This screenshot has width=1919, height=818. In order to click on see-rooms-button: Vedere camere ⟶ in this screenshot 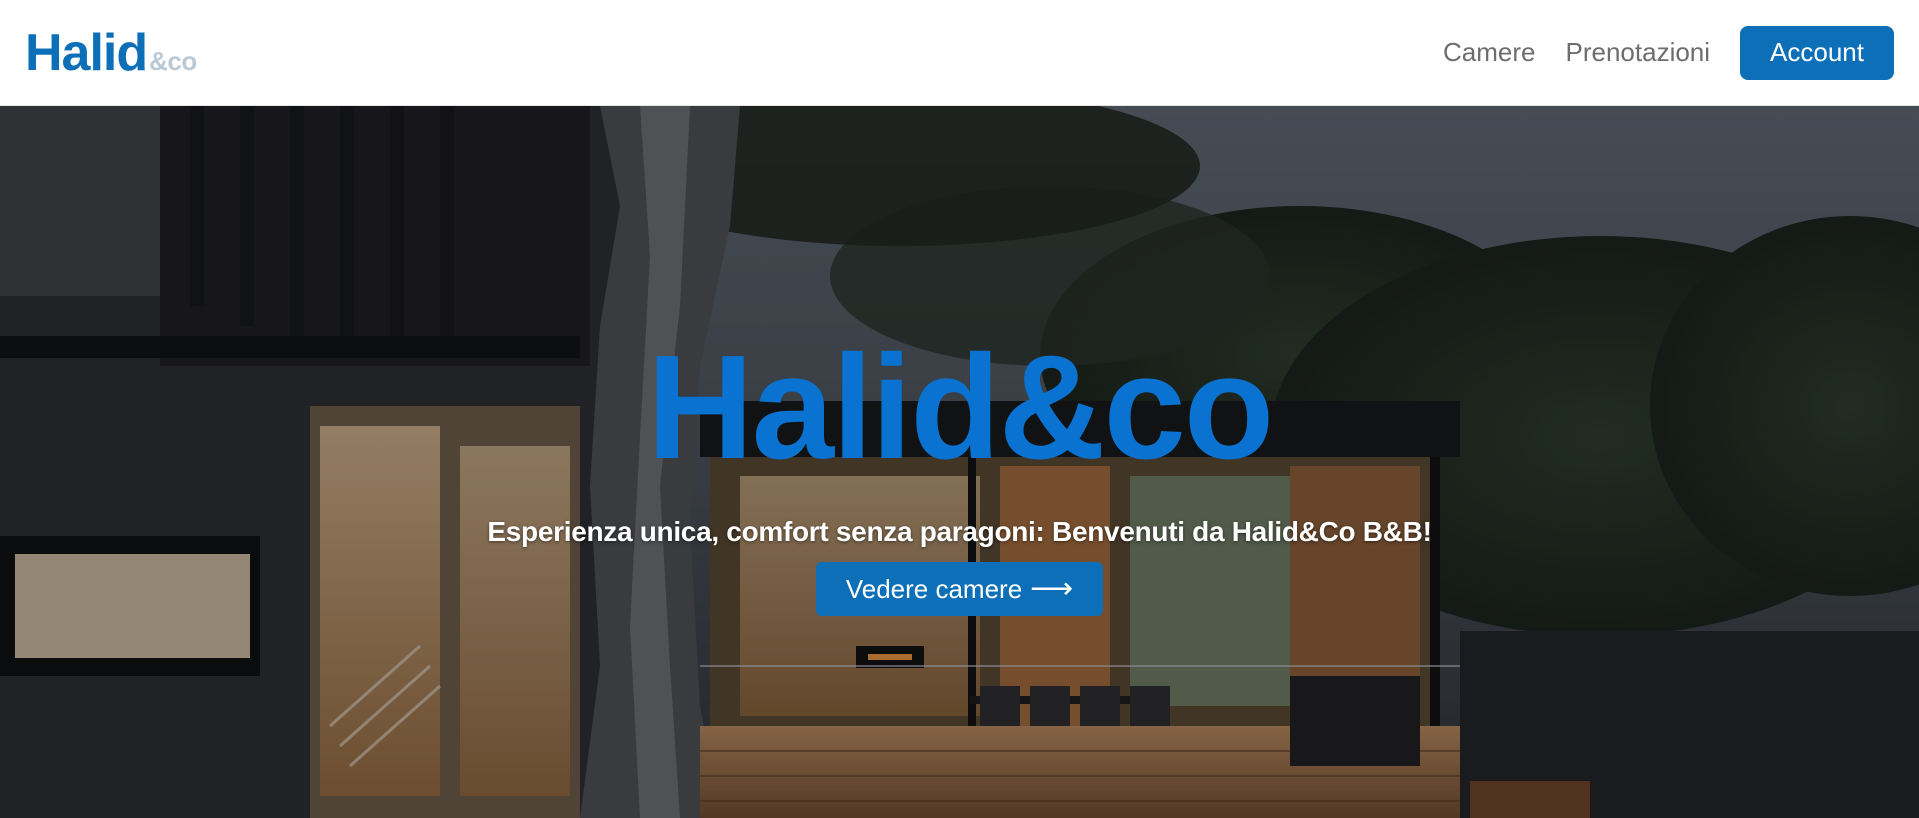, I will do `click(959, 589)`.